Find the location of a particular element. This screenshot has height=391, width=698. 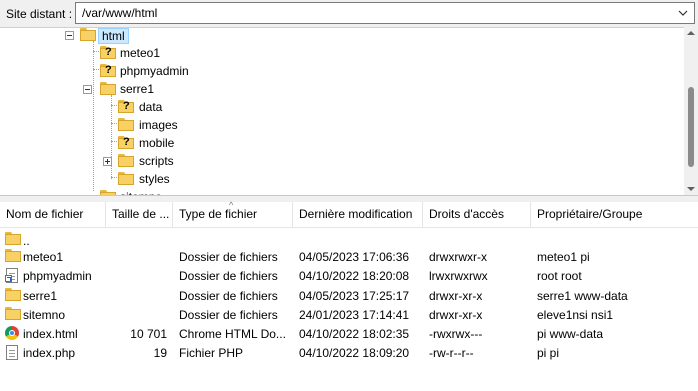

remote-path-combobox: /var/www/html is located at coordinates (385, 13).